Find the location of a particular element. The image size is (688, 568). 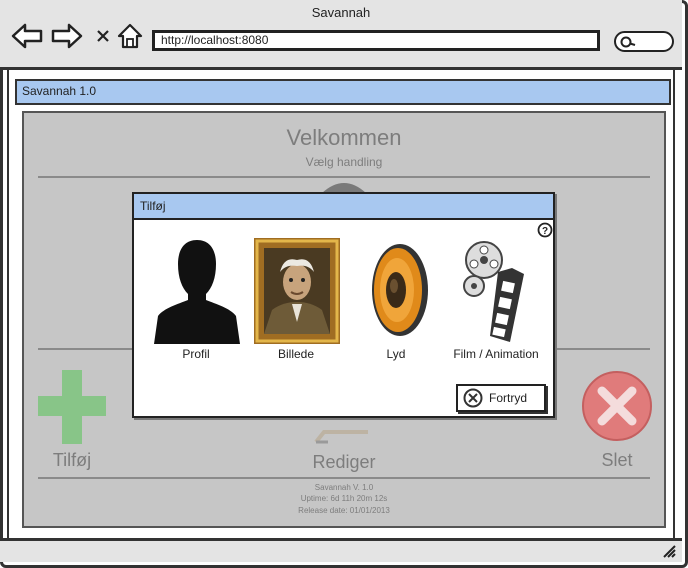

option-sound-label: Lyd is located at coordinates (396, 354).